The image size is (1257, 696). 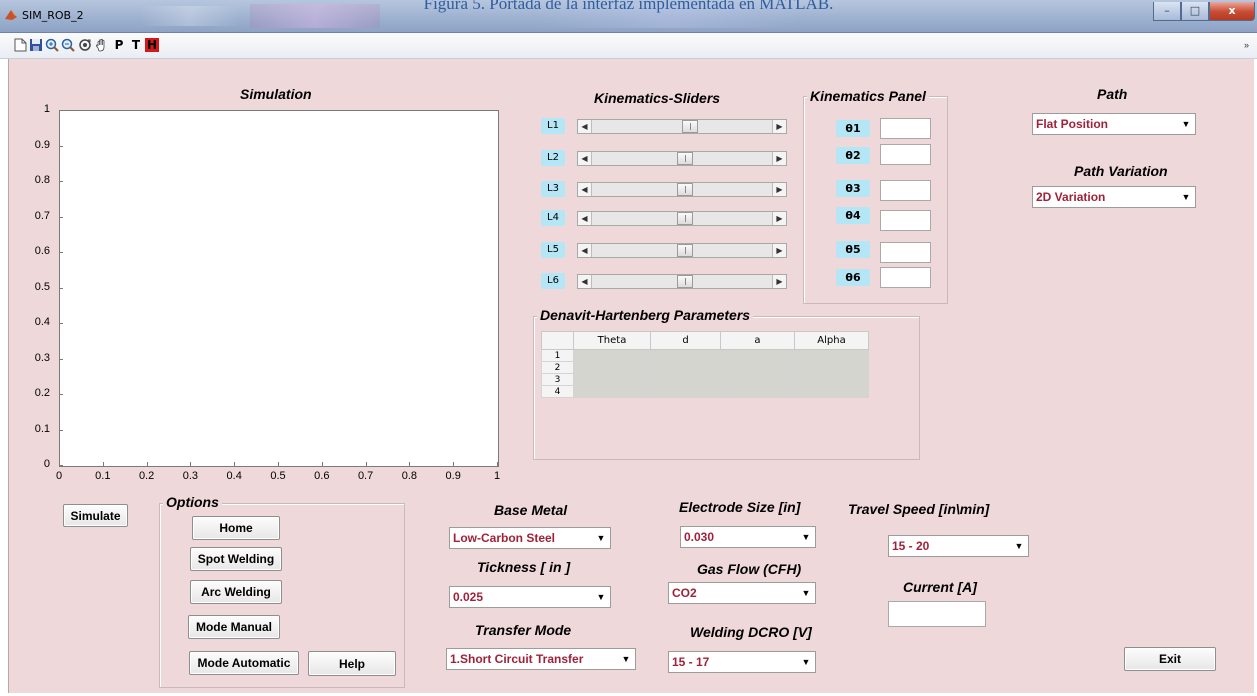 I want to click on y-tick-mark, so click(x=61, y=359).